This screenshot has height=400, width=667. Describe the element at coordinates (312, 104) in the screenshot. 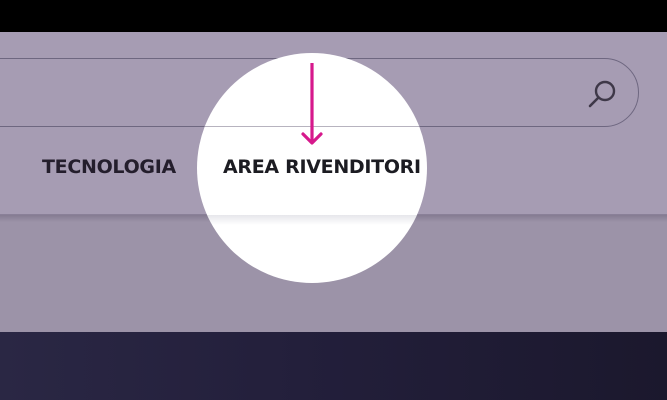

I see `arrow-down-icon` at that location.